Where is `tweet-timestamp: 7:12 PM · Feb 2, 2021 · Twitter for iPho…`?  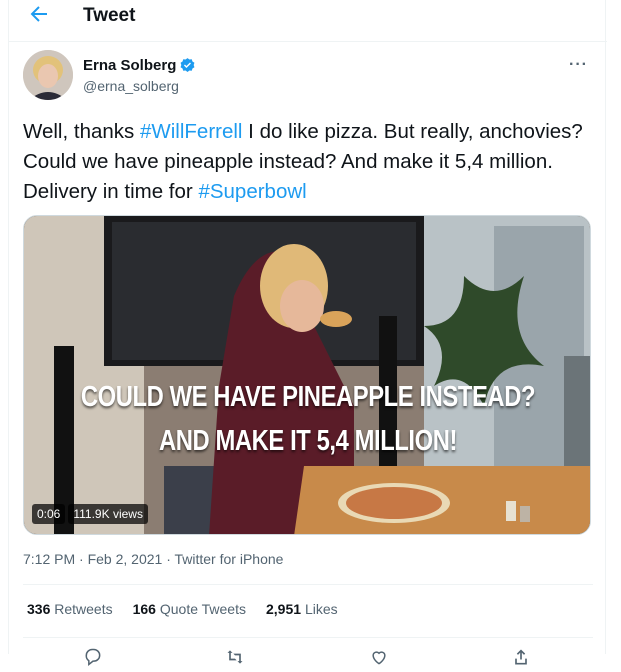
tweet-timestamp: 7:12 PM · Feb 2, 2021 · Twitter for iPho… is located at coordinates (153, 559).